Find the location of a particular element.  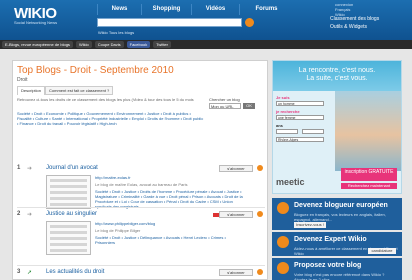

filter-ok-button: OK is located at coordinates (249, 106).